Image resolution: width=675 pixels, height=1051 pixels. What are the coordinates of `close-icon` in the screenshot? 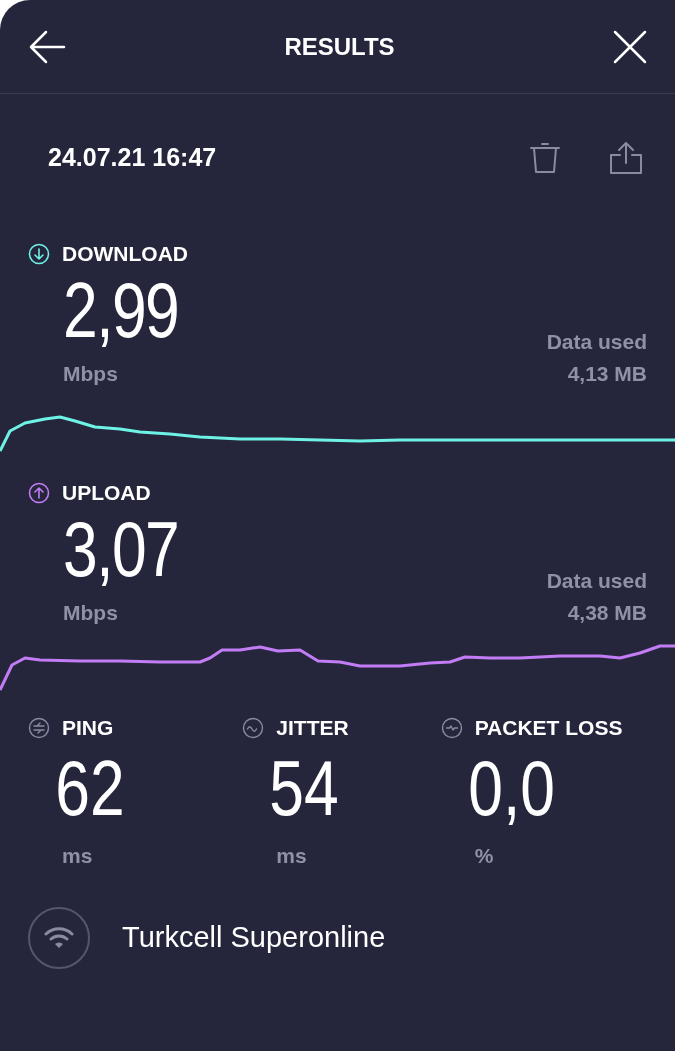 It's located at (630, 46).